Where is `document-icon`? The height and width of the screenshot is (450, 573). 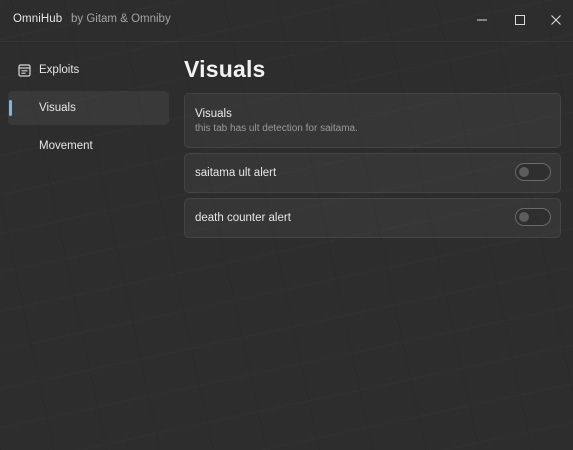
document-icon is located at coordinates (25, 70).